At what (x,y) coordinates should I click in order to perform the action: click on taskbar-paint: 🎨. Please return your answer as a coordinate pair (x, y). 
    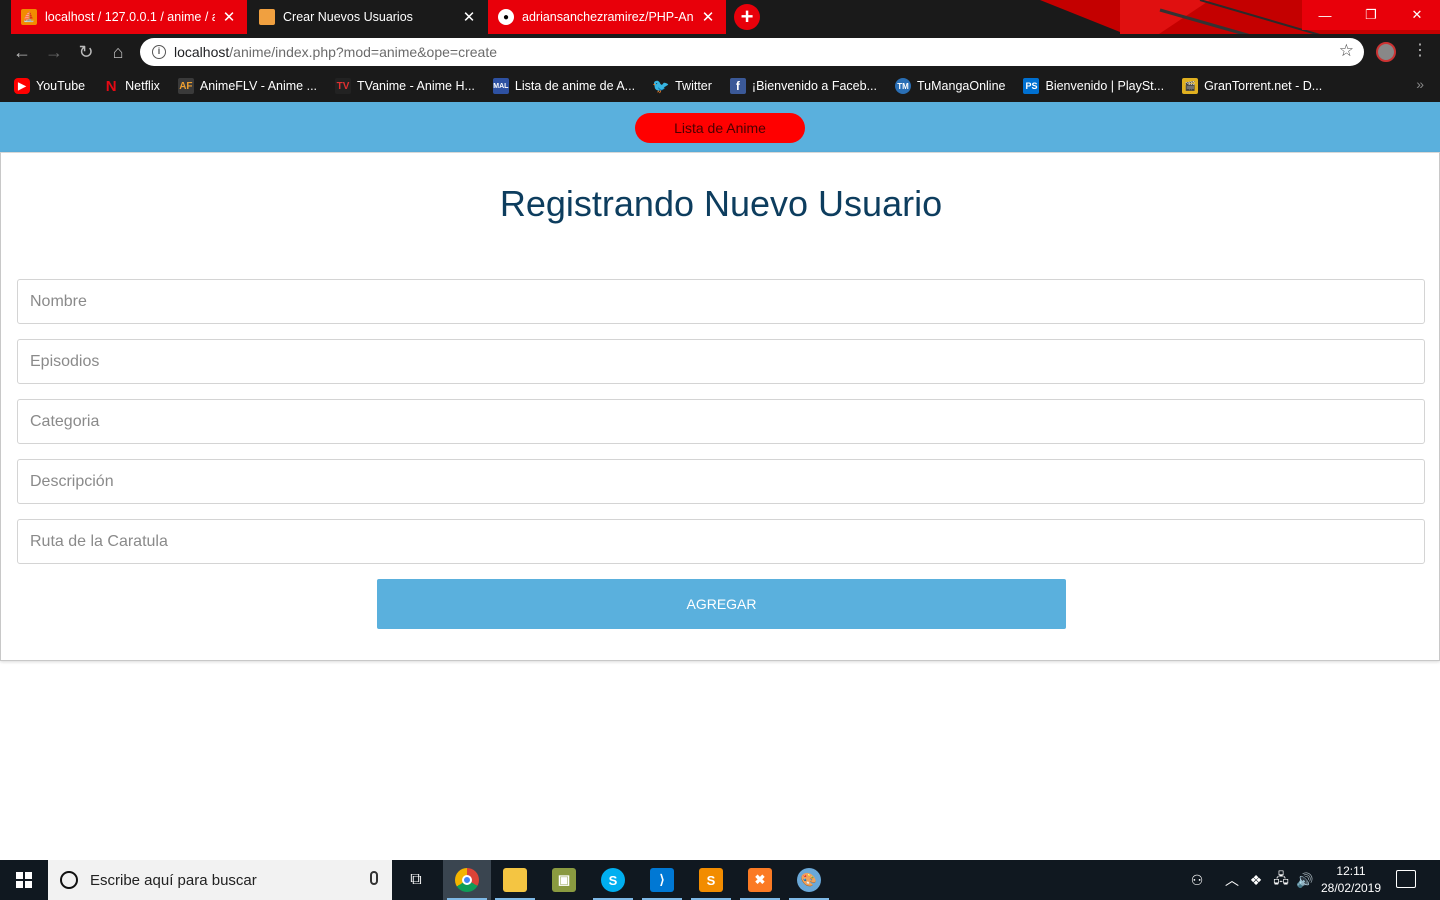
    Looking at the image, I should click on (809, 880).